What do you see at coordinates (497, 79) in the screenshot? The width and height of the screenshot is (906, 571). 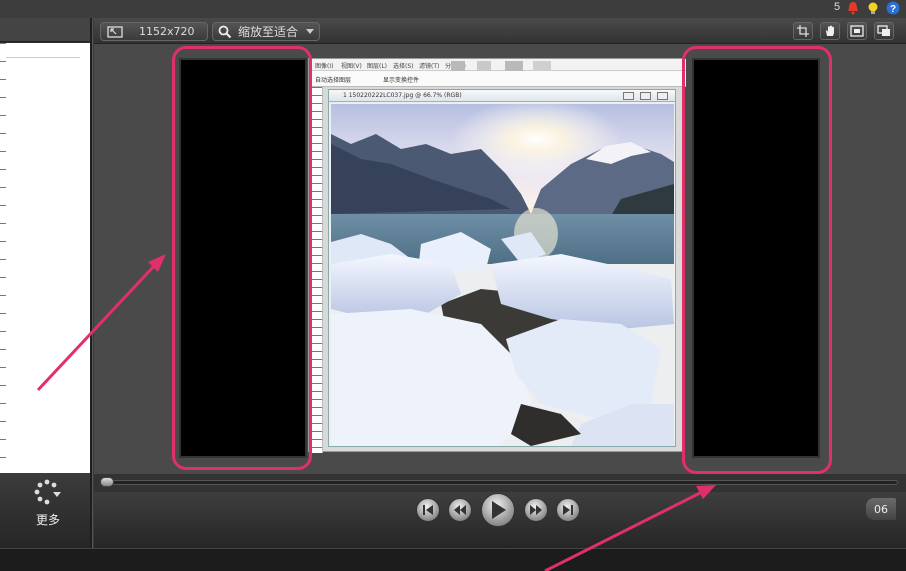 I see `embedded-options-bar: 自动选择图层 显示变换控件` at bounding box center [497, 79].